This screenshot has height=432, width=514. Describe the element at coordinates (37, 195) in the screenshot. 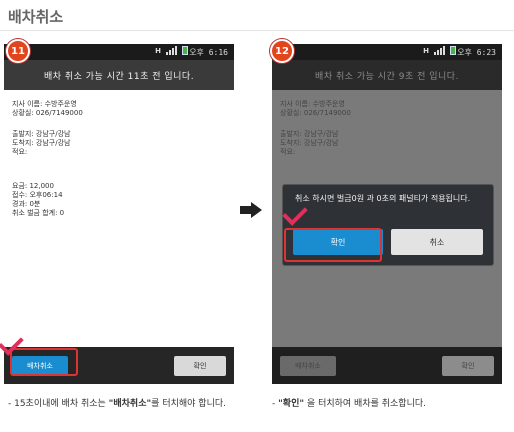

I see `info-line: 접수: 오후06:14` at that location.